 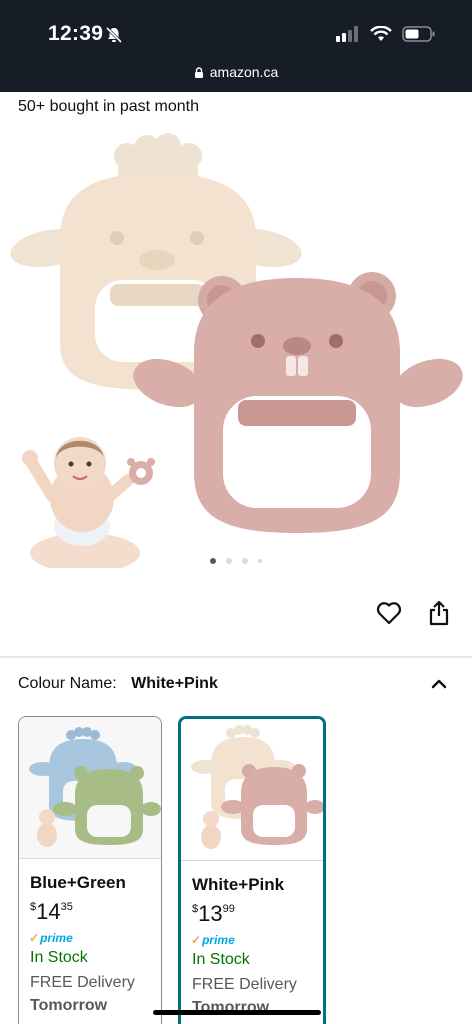 I want to click on price-fraction: 35, so click(x=66, y=907).